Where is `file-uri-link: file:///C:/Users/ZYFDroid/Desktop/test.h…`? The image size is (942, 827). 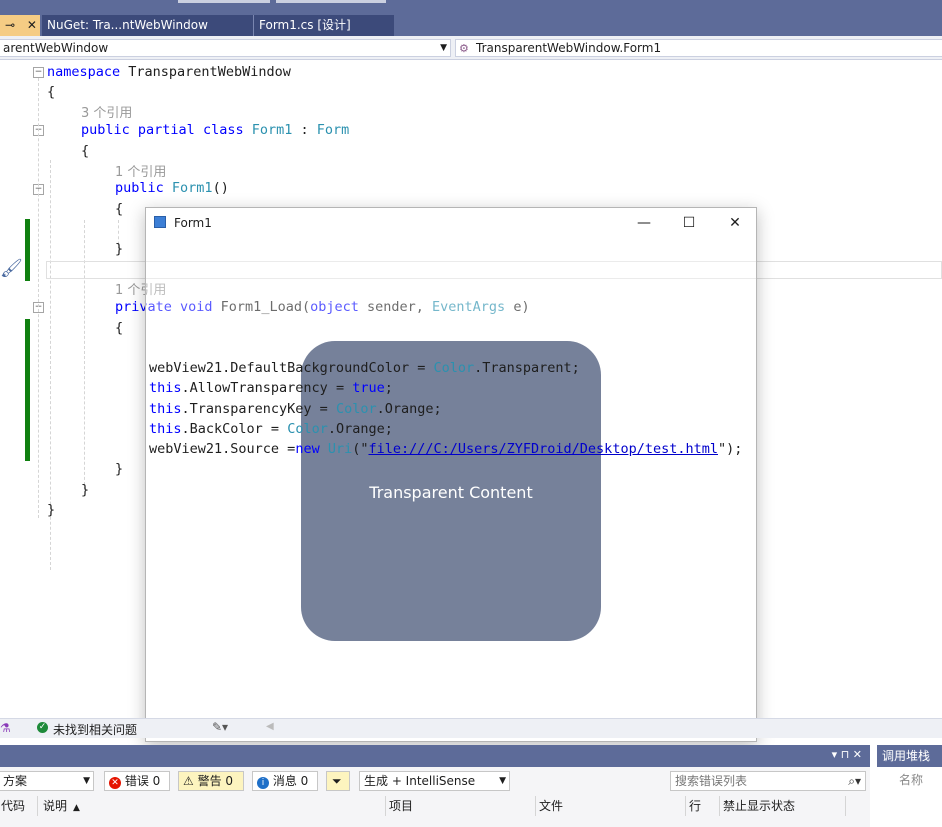
file-uri-link: file:///C:/Users/ZYFDroid/Desktop/test.h… is located at coordinates (543, 449).